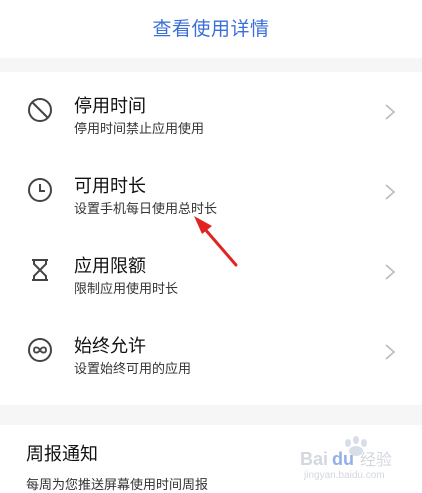 This screenshot has width=422, height=493. Describe the element at coordinates (146, 209) in the screenshot. I see `setting-subtitle: 设置手机每日使用总时长` at that location.